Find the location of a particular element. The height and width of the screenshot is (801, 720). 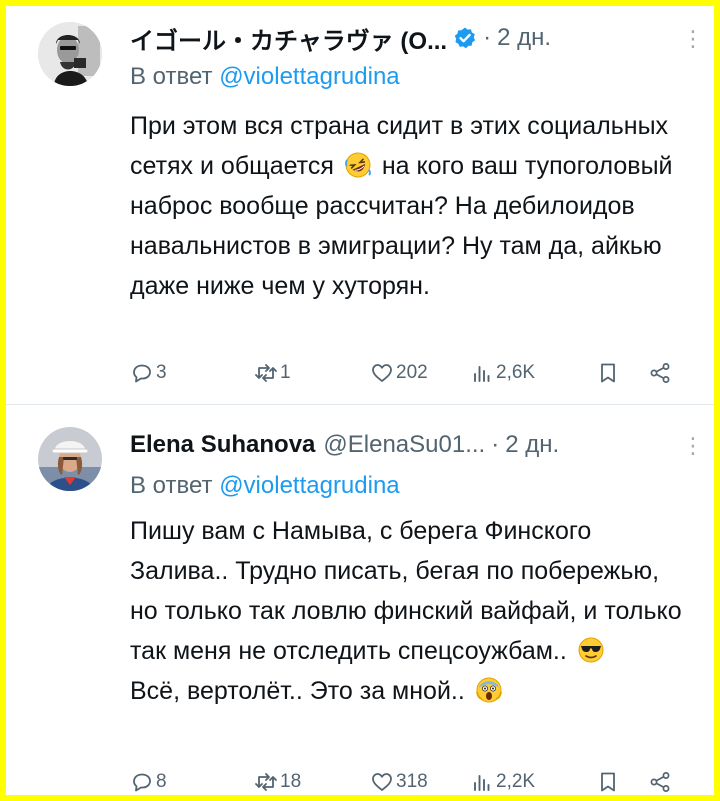

views-button: 2,2K is located at coordinates (502, 779).